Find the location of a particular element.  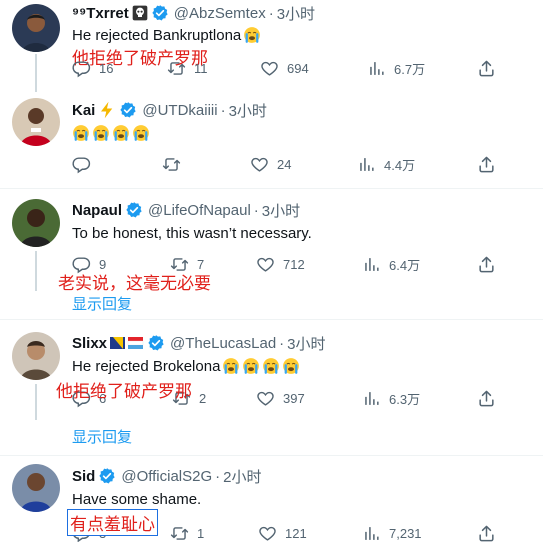

author-handle: @UTDkaiiii is located at coordinates (179, 110).